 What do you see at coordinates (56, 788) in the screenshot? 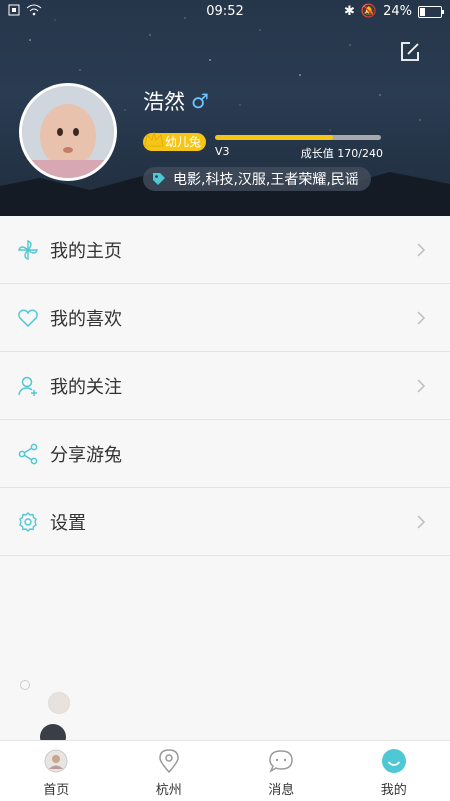
I see `nav-label: 首页` at bounding box center [56, 788].